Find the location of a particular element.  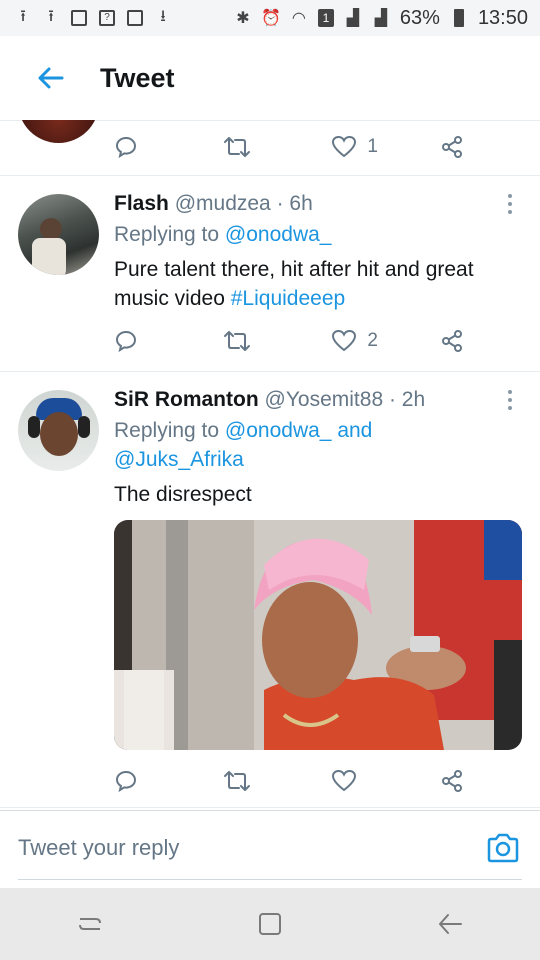

clock: 13:50 is located at coordinates (502, 17).